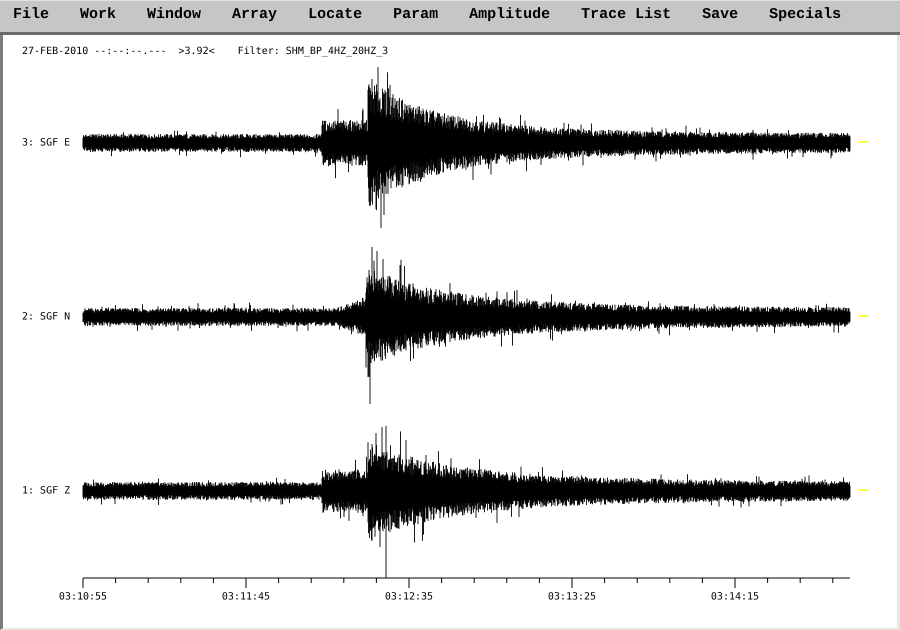 The height and width of the screenshot is (630, 900). What do you see at coordinates (720, 15) in the screenshot?
I see `menu-item: Save` at bounding box center [720, 15].